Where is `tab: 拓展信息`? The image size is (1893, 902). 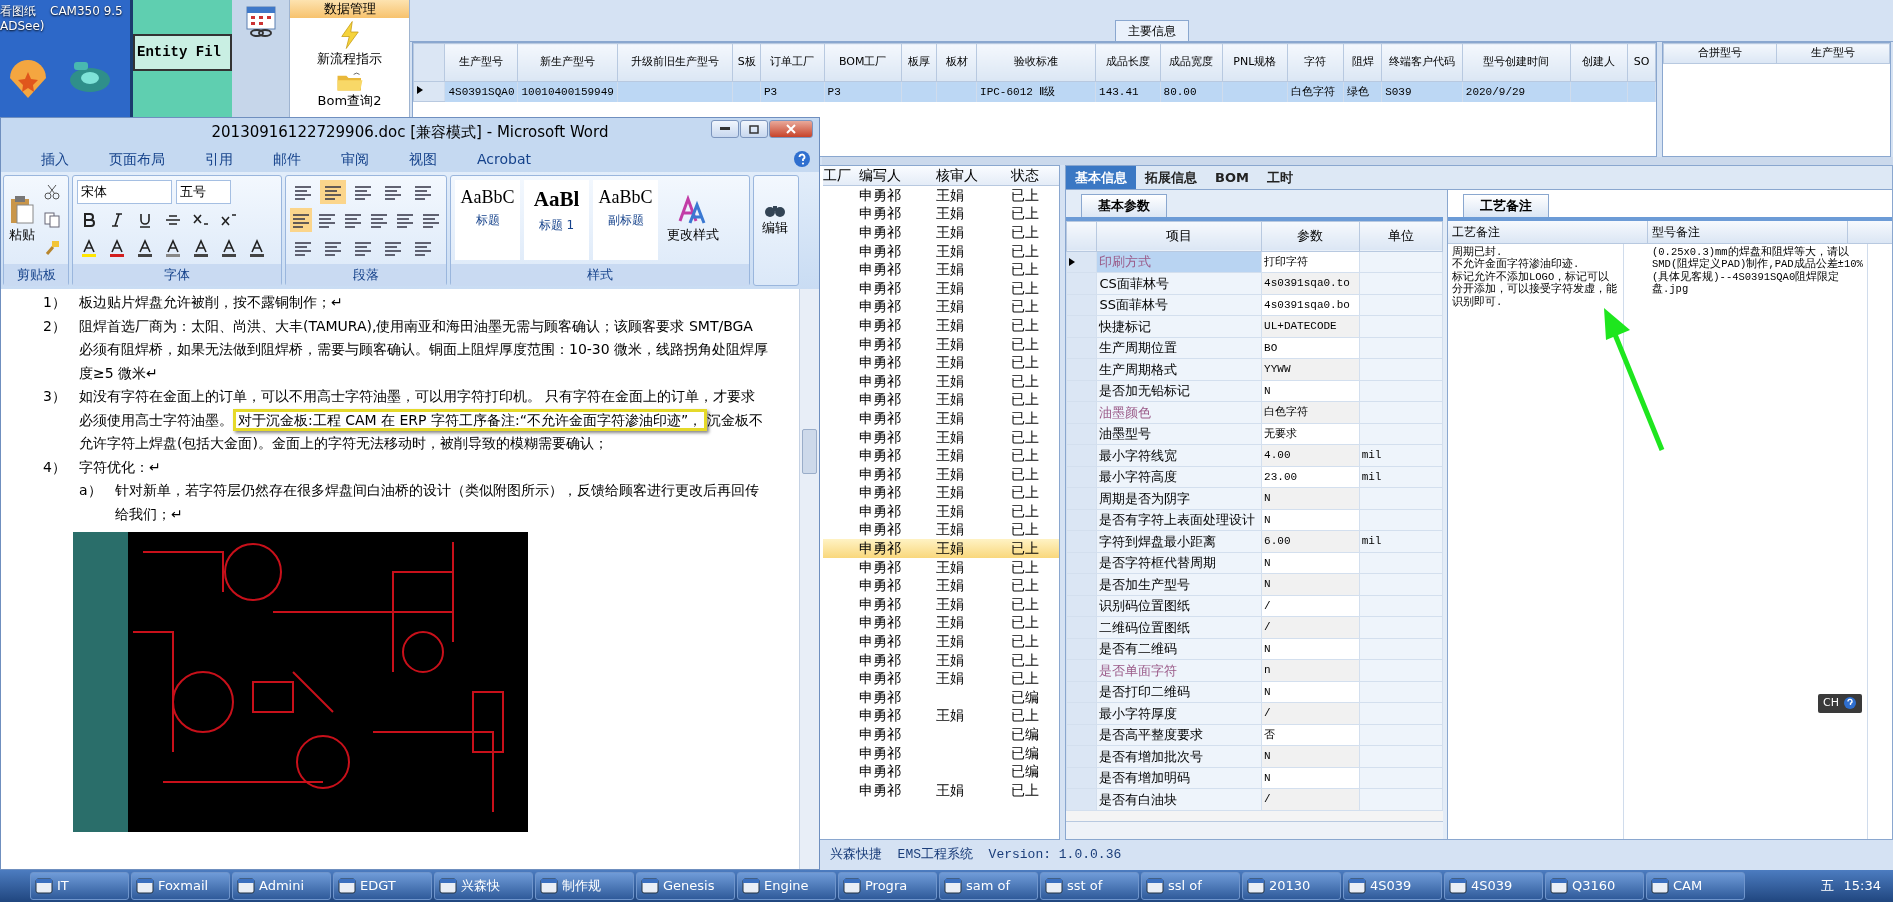
tab: 拓展信息 is located at coordinates (1171, 177).